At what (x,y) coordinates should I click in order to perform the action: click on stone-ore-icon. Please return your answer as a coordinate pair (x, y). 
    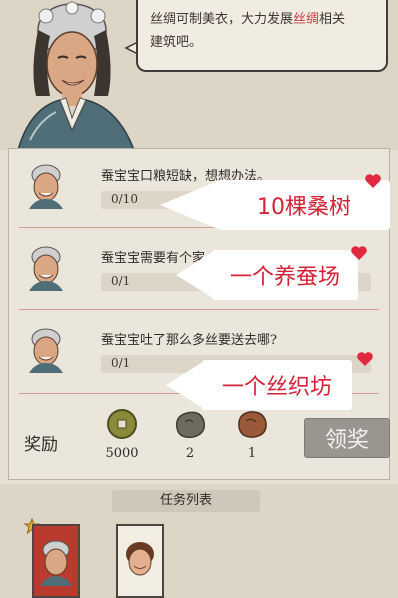
    Looking at the image, I should click on (190, 425).